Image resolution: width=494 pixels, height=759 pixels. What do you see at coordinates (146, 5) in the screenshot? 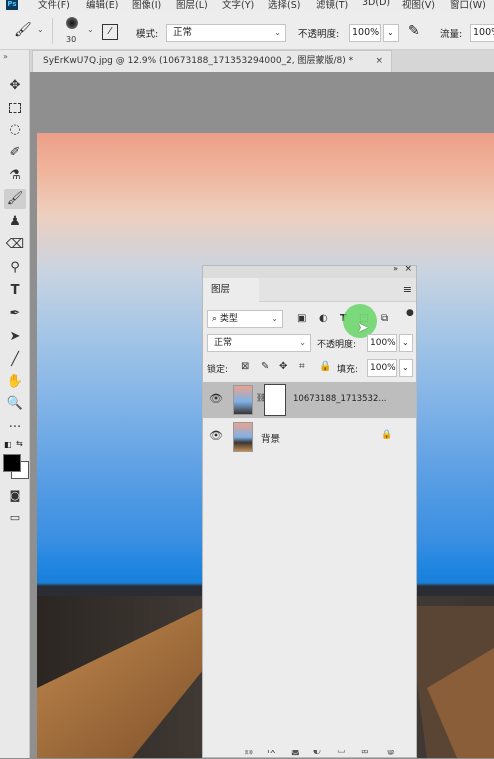
I see `menu-image: 图像(I)` at bounding box center [146, 5].